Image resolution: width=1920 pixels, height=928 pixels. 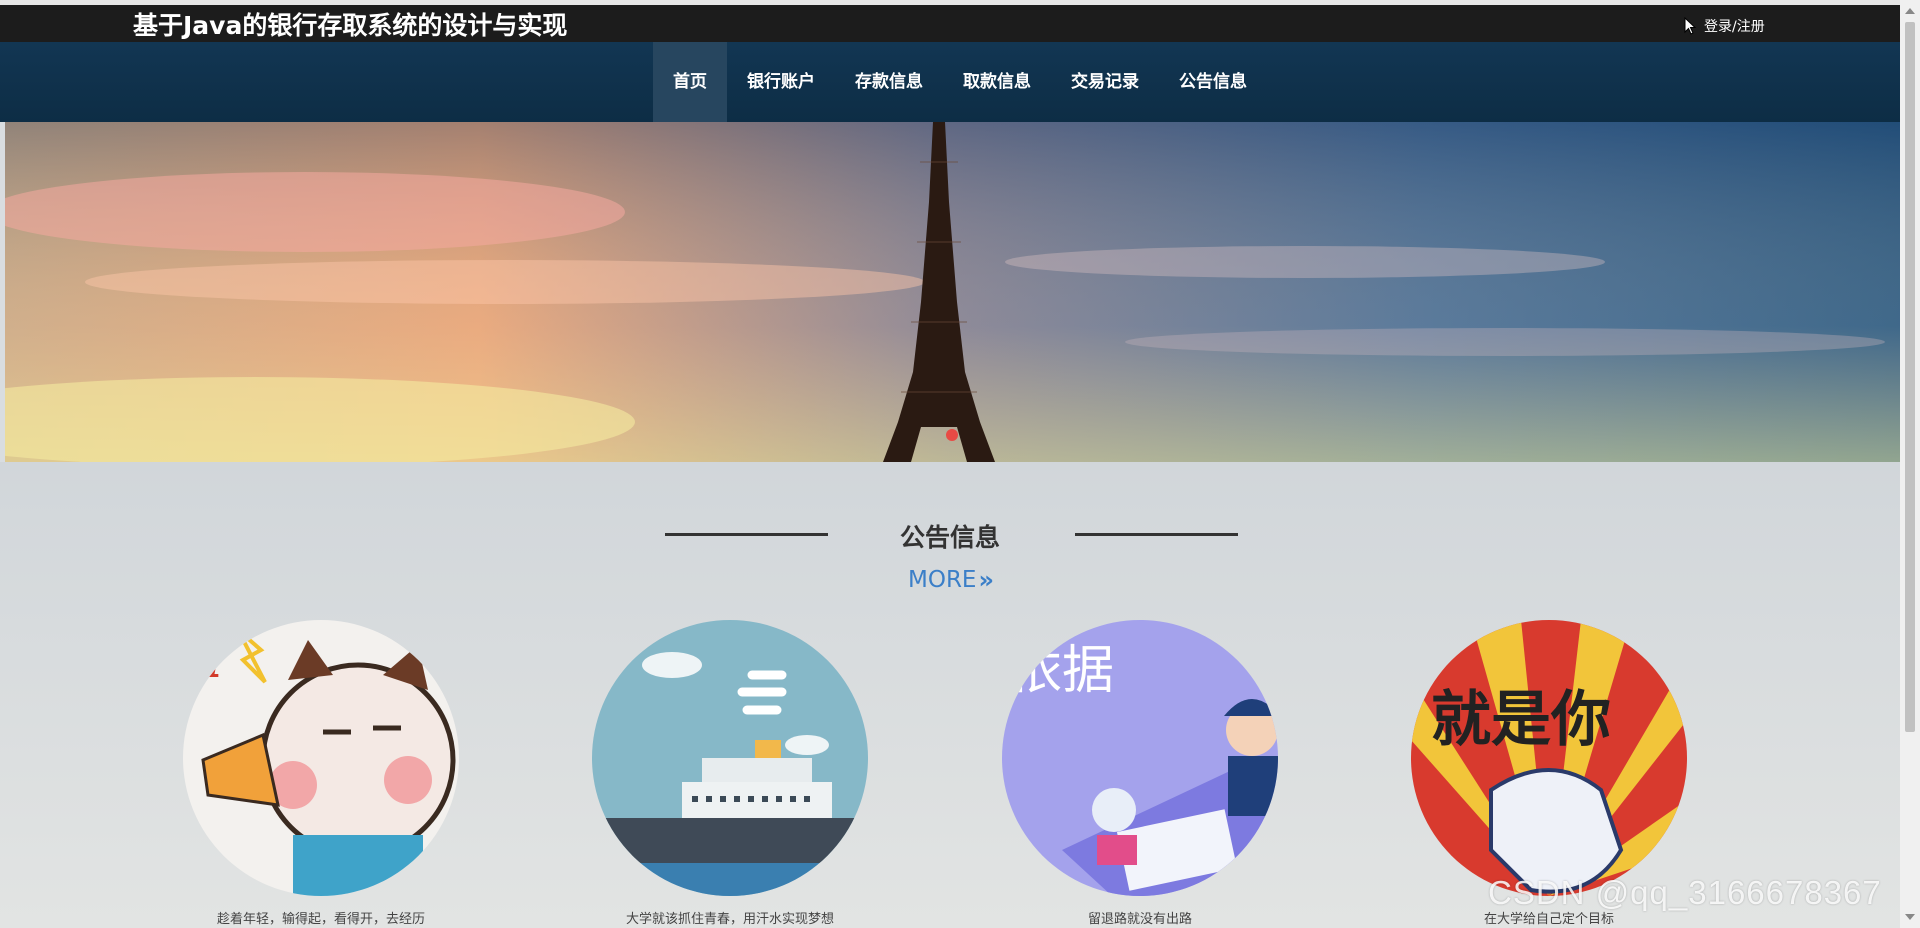 I want to click on cartoon-ship-image, so click(x=730, y=758).